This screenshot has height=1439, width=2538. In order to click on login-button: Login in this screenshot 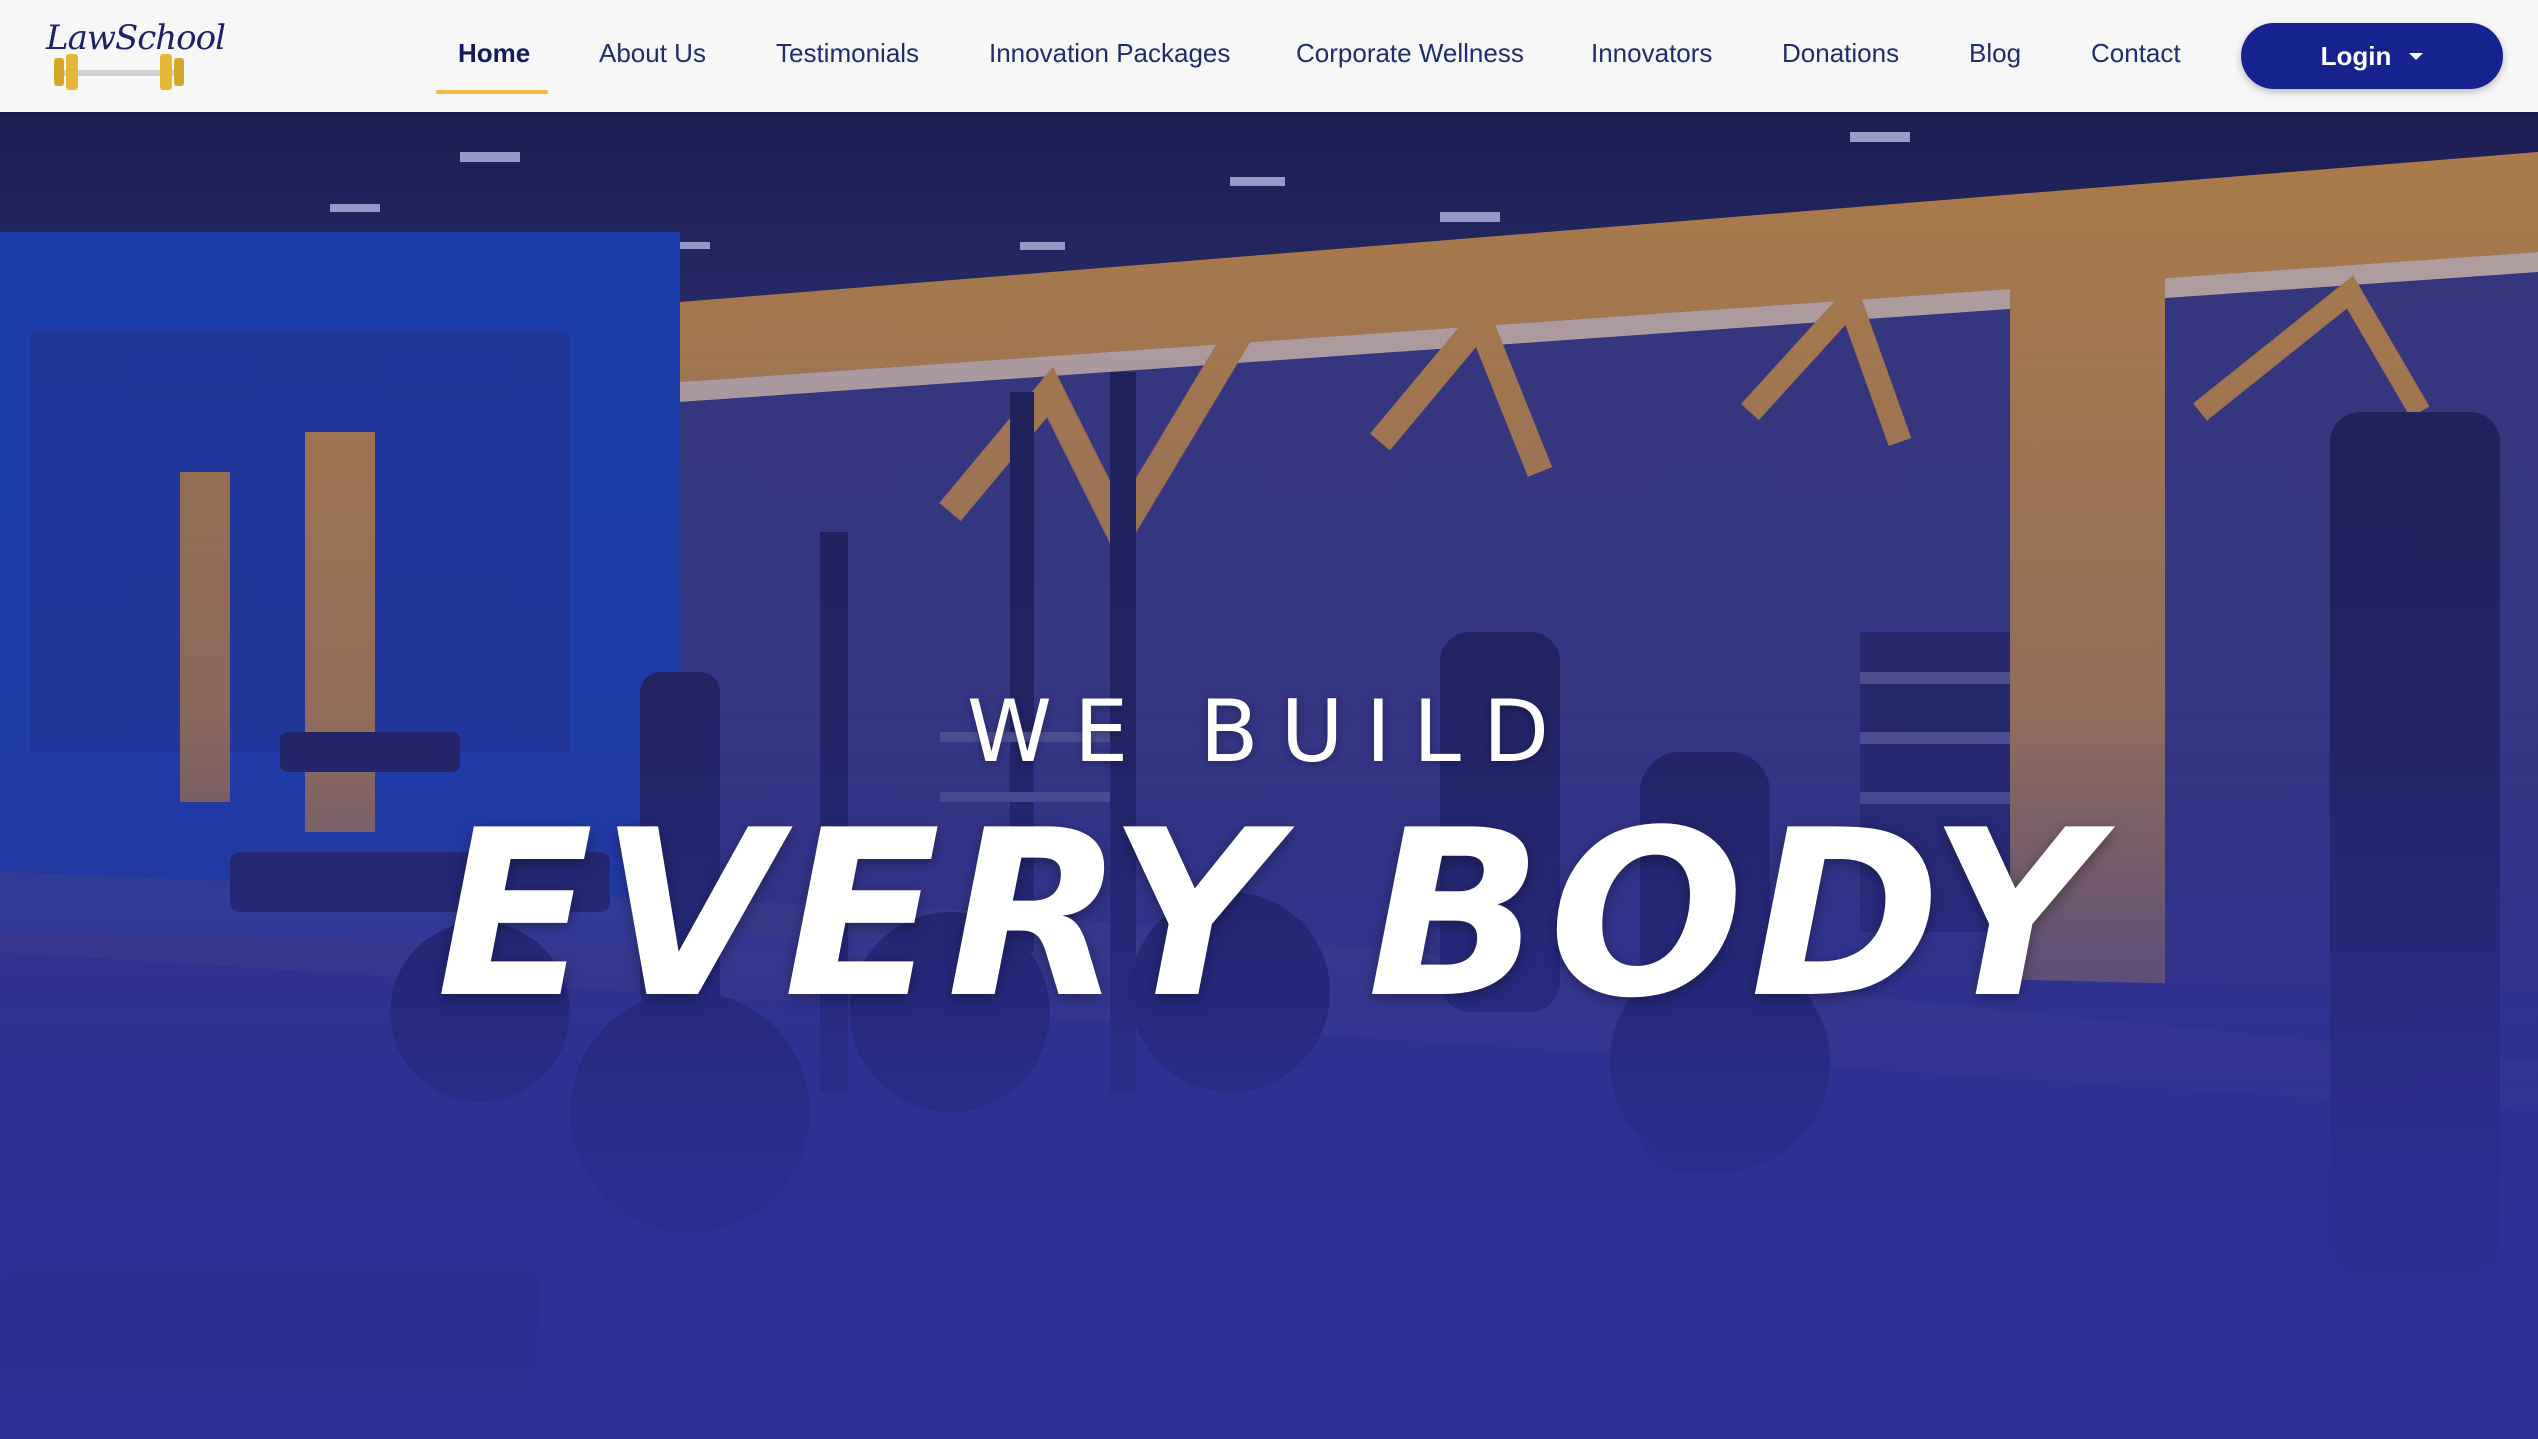, I will do `click(2372, 56)`.